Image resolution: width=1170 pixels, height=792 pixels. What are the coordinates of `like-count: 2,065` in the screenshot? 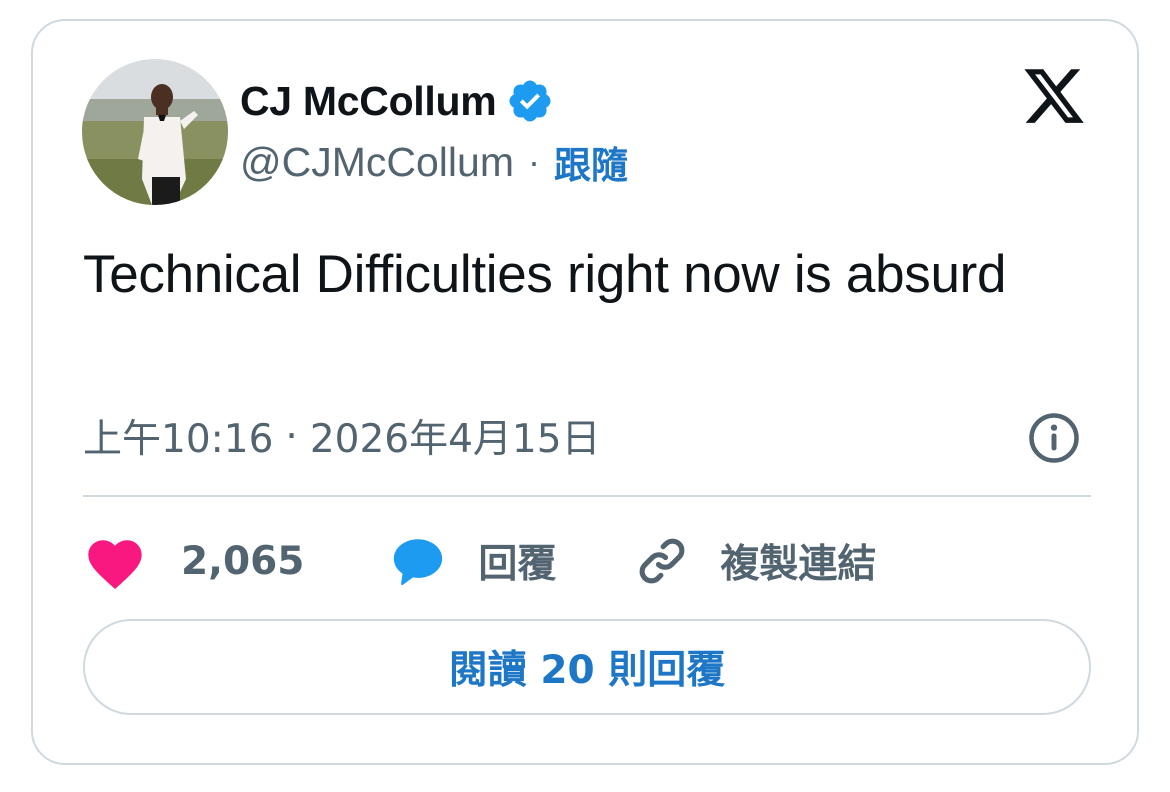 It's located at (243, 561).